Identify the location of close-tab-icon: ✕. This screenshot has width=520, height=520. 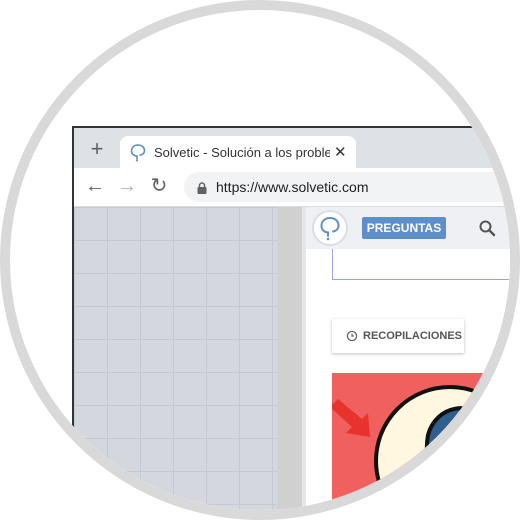
(340, 152).